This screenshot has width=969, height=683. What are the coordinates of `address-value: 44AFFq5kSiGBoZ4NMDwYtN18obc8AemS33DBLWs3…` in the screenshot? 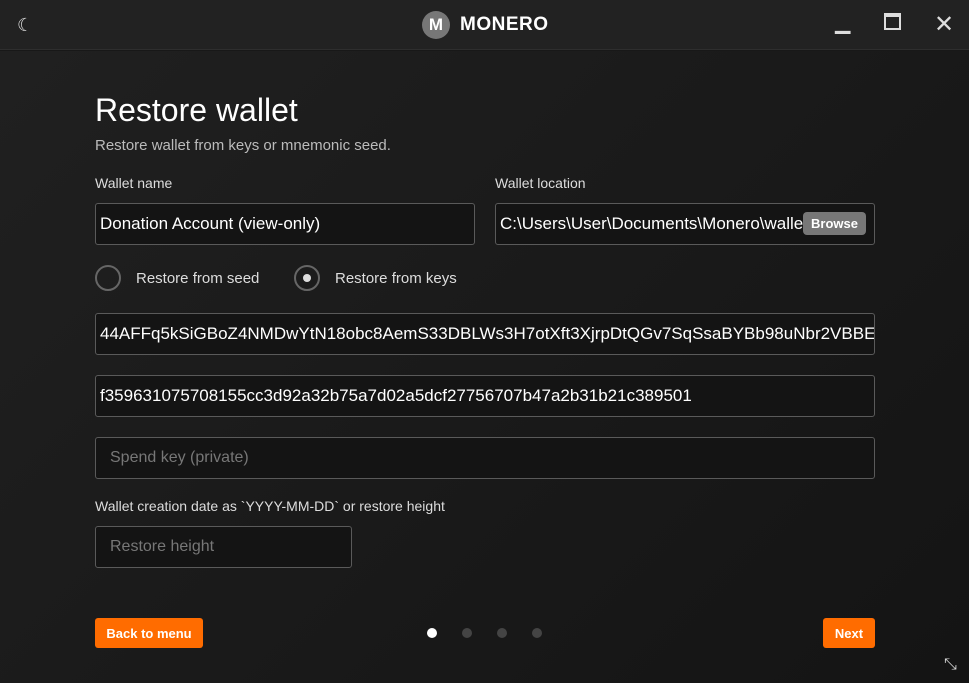 It's located at (487, 333).